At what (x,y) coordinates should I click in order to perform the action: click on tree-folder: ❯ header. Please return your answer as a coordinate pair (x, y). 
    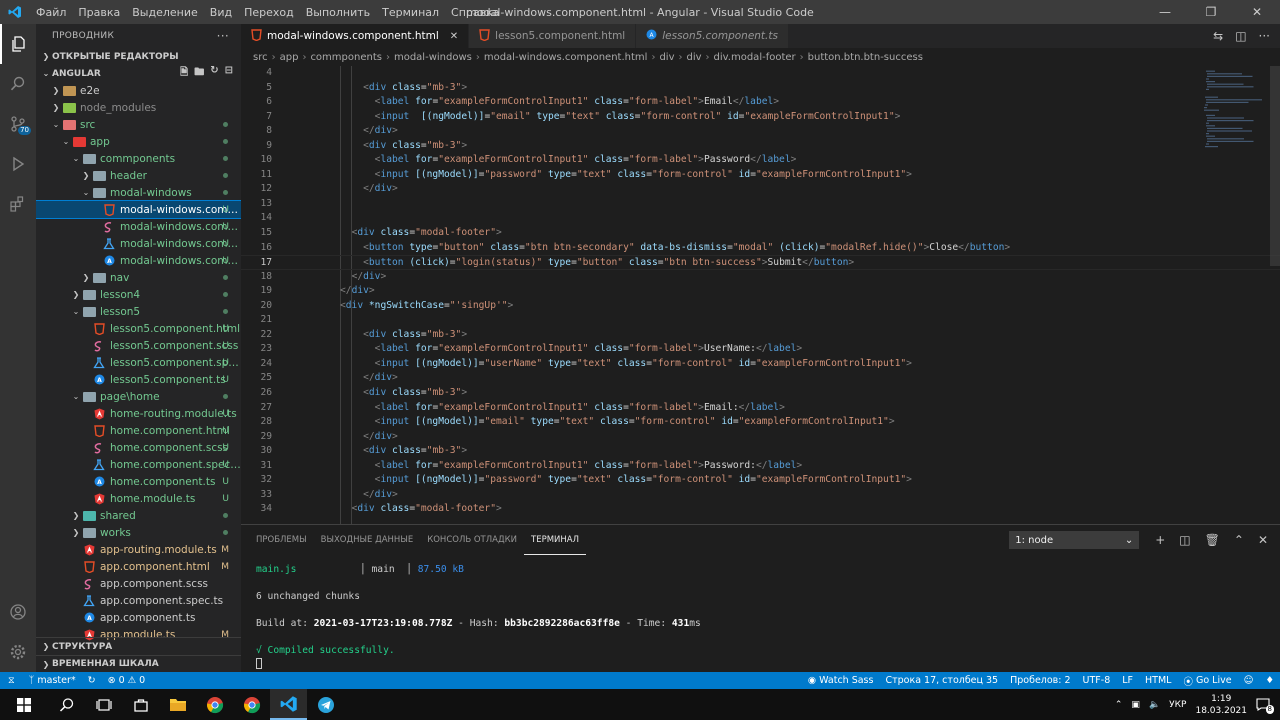
    Looking at the image, I should click on (138, 175).